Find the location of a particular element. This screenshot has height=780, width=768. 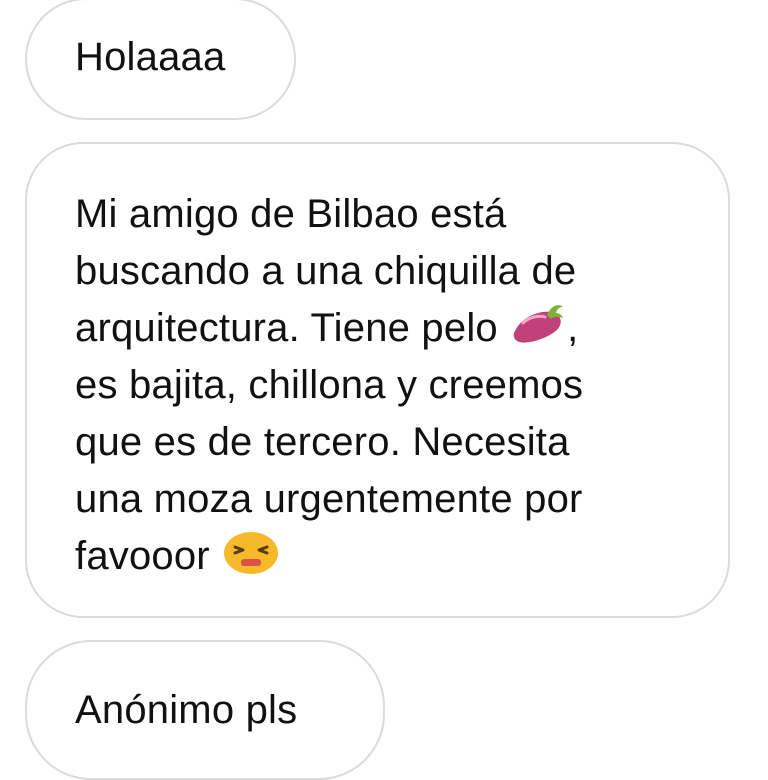

message-line-6: una moza urgentemente por is located at coordinates (329, 499).